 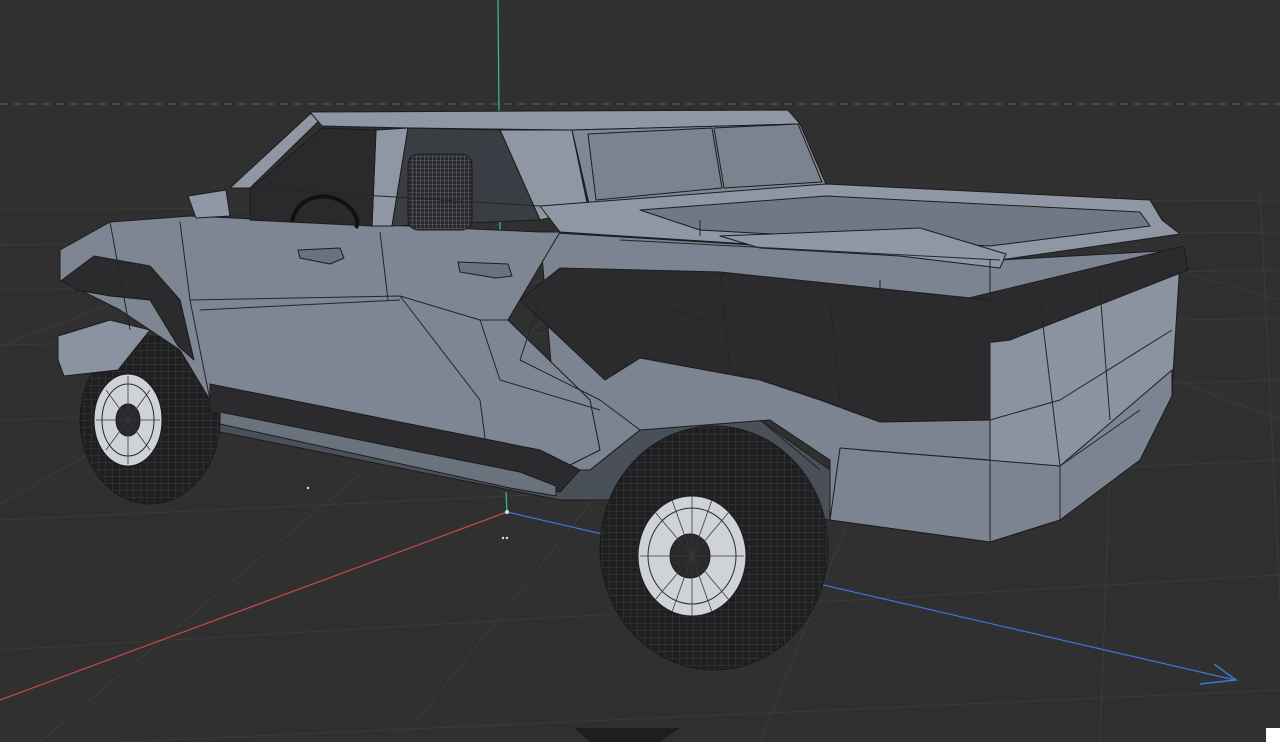 What do you see at coordinates (627, 735) in the screenshot?
I see `partial-object` at bounding box center [627, 735].